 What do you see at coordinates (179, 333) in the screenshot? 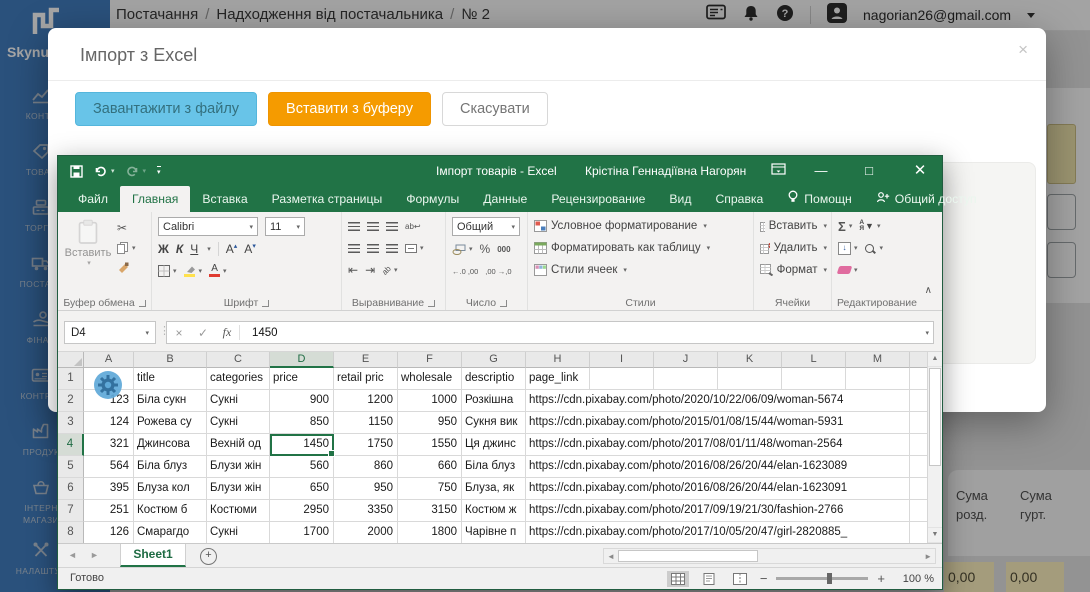
I see `cancel-entry-icon: ×` at bounding box center [179, 333].